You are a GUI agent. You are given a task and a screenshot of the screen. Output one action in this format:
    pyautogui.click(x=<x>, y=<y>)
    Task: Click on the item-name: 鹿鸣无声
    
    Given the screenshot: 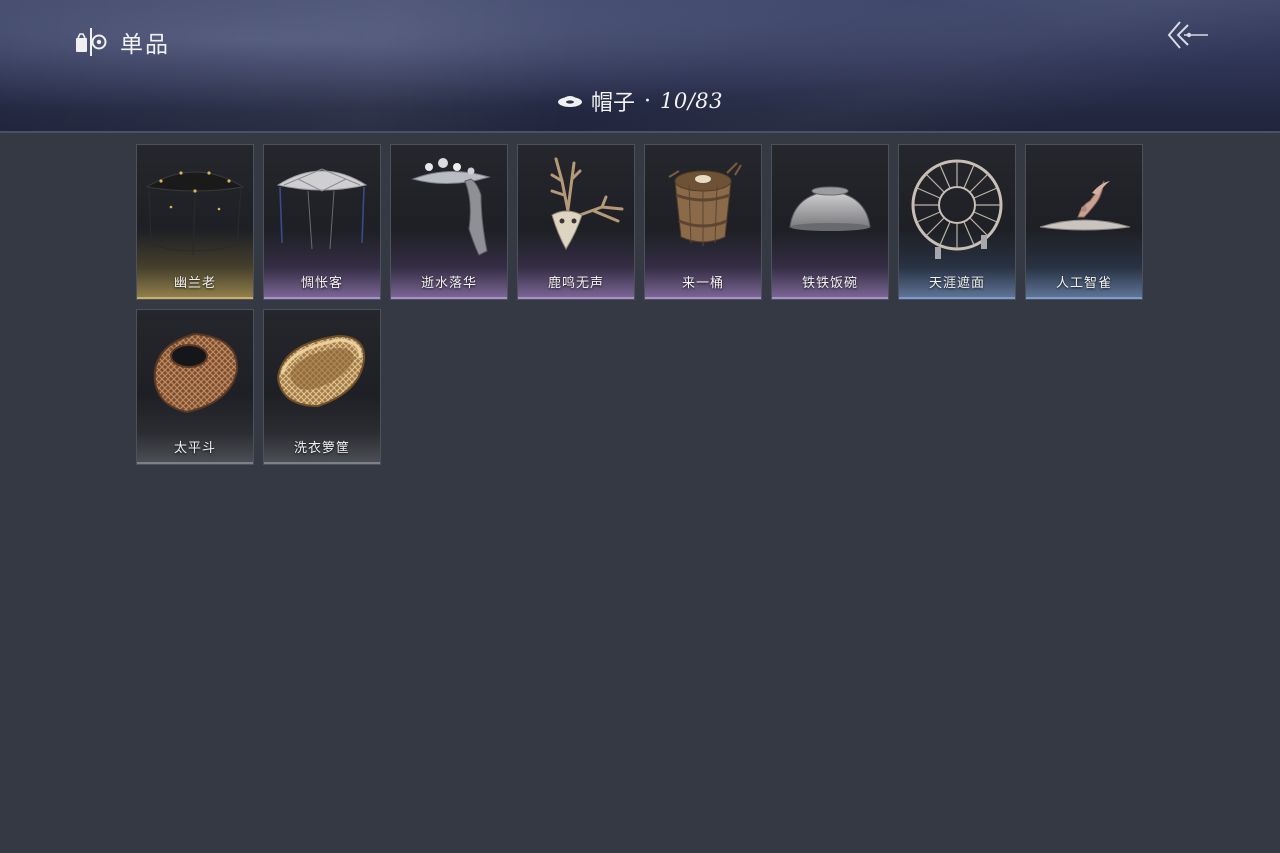 What is the action you would take?
    pyautogui.click(x=575, y=283)
    